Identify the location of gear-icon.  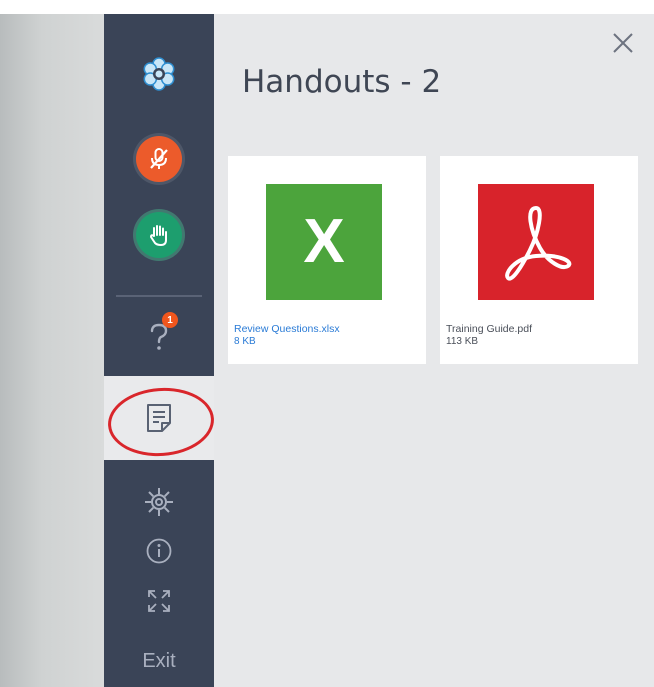
(159, 502).